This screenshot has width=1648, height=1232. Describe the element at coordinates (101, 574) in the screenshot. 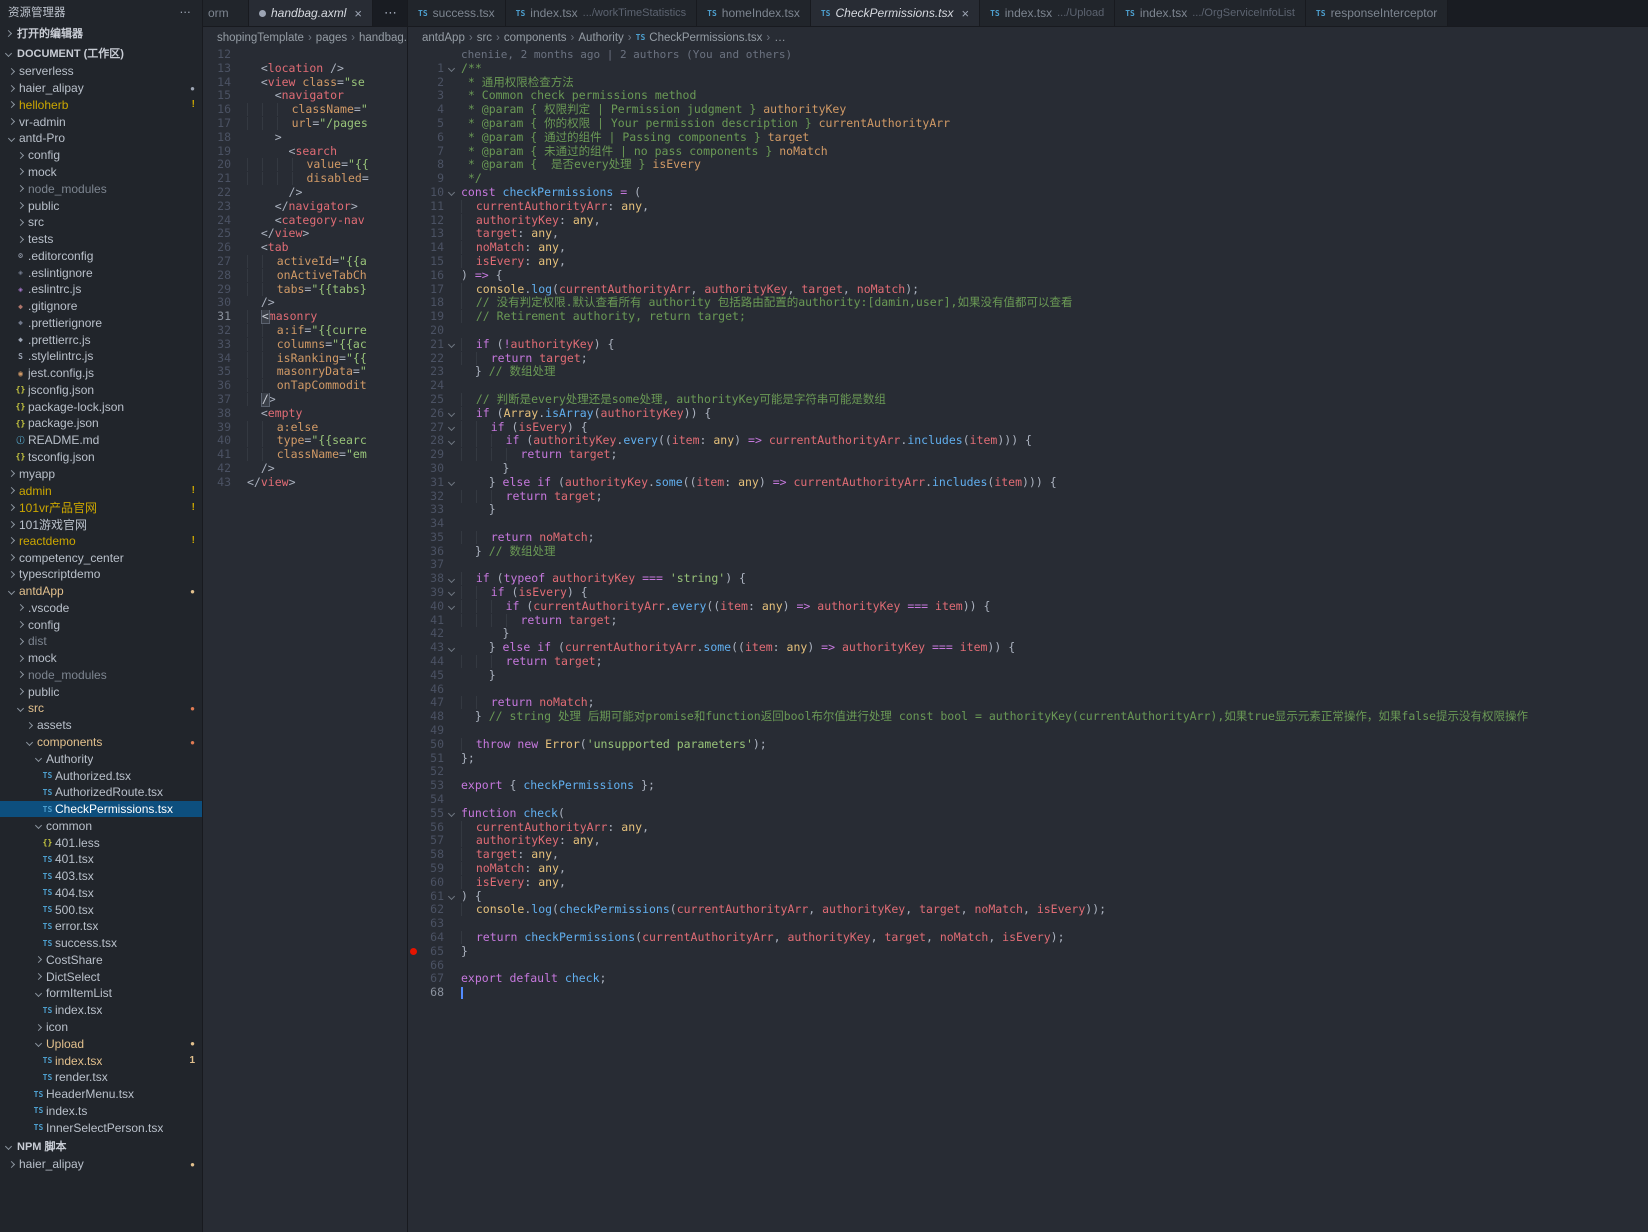

I see `tree-item: typescriptdemo` at that location.